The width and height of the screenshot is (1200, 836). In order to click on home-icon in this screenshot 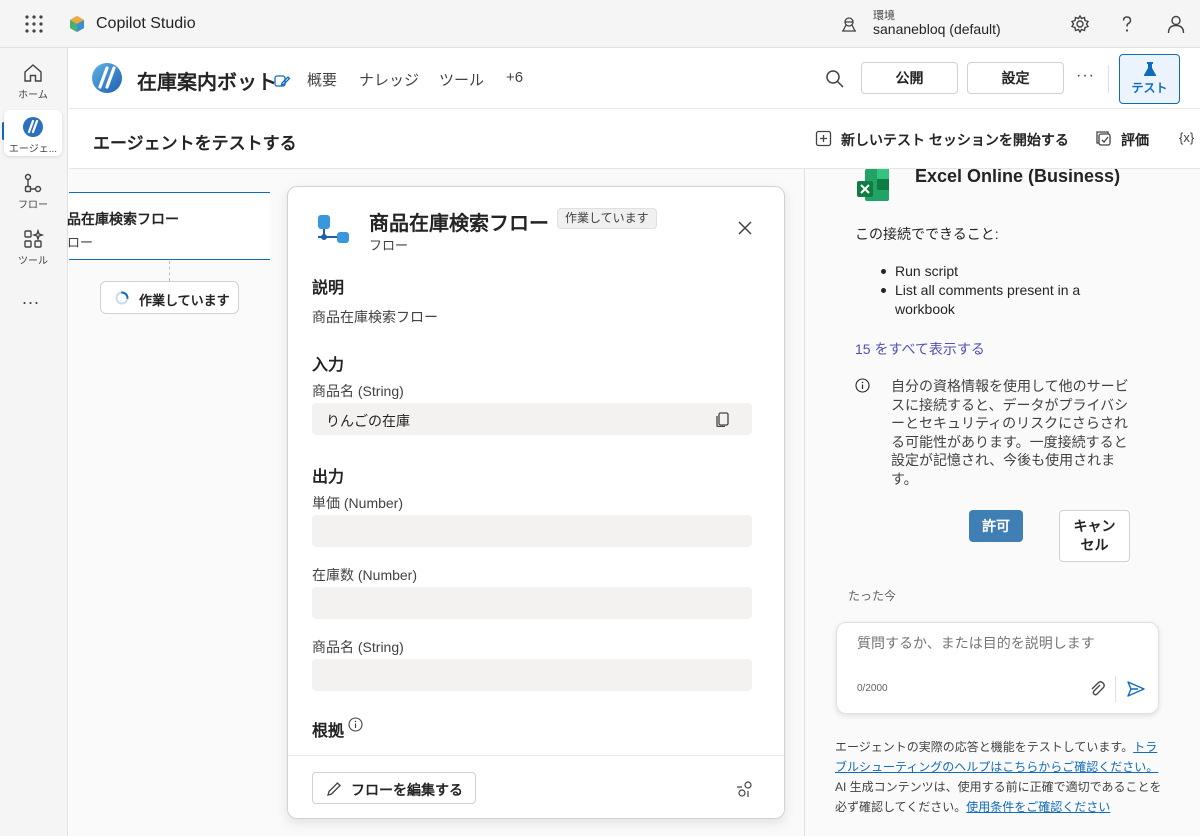, I will do `click(33, 73)`.